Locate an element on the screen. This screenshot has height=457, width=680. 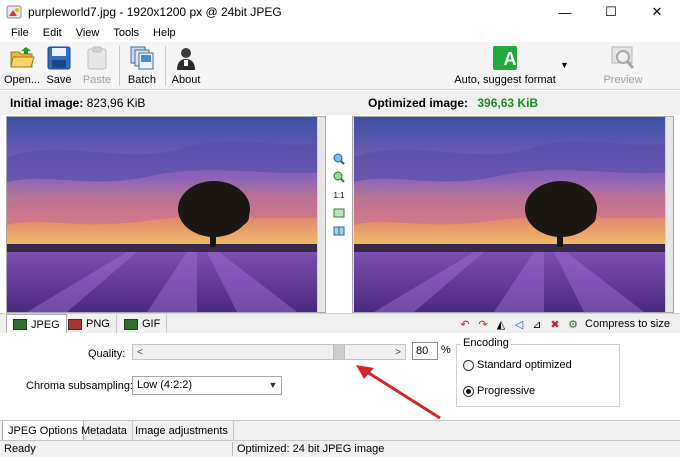
optimized-image-label: Optimized image: 396,63 KiB is located at coordinates (453, 103).